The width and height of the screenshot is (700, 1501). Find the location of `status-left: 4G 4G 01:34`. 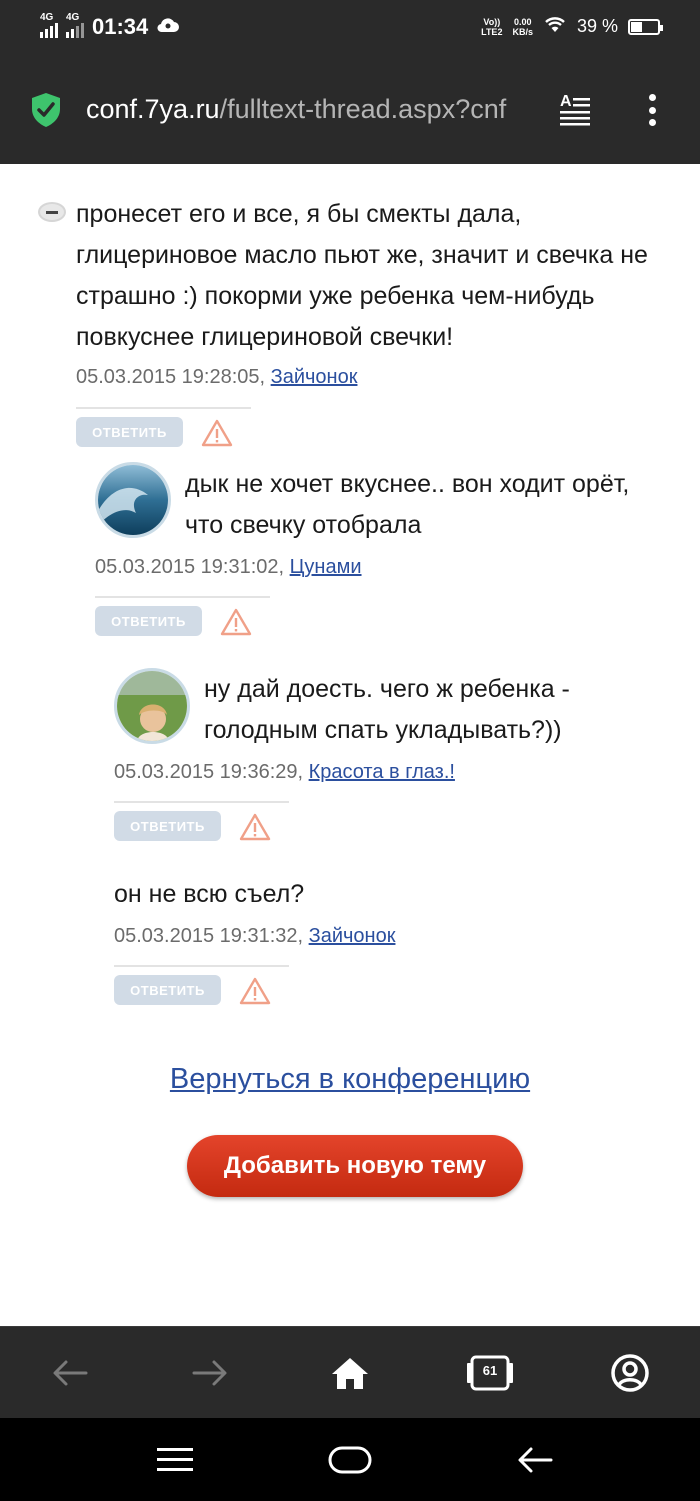

status-left: 4G 4G 01:34 is located at coordinates (110, 26).